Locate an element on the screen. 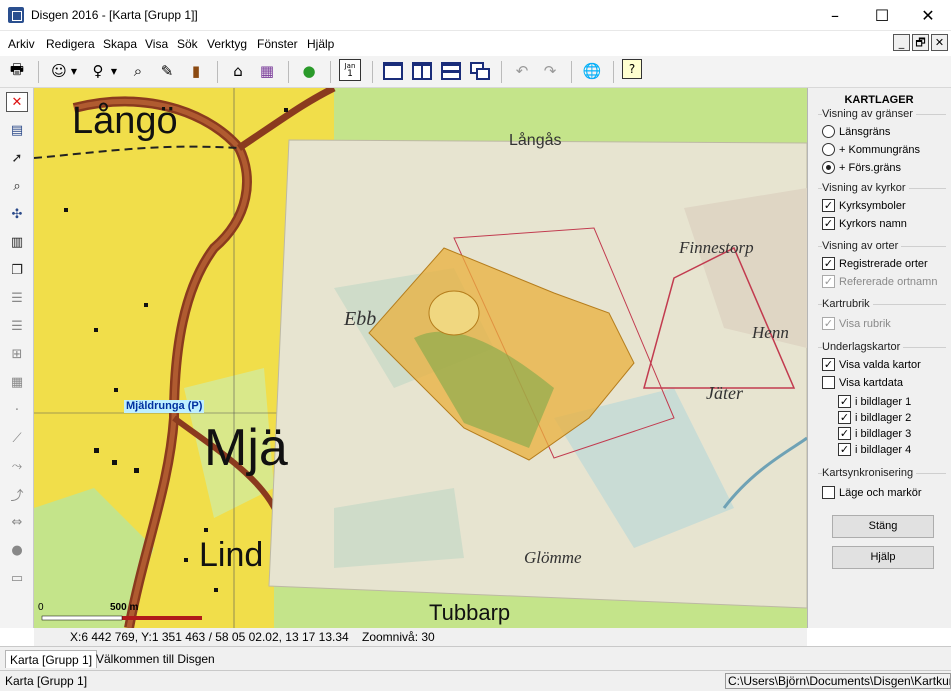 The width and height of the screenshot is (951, 691). books-icon: ▦ is located at coordinates (267, 71).